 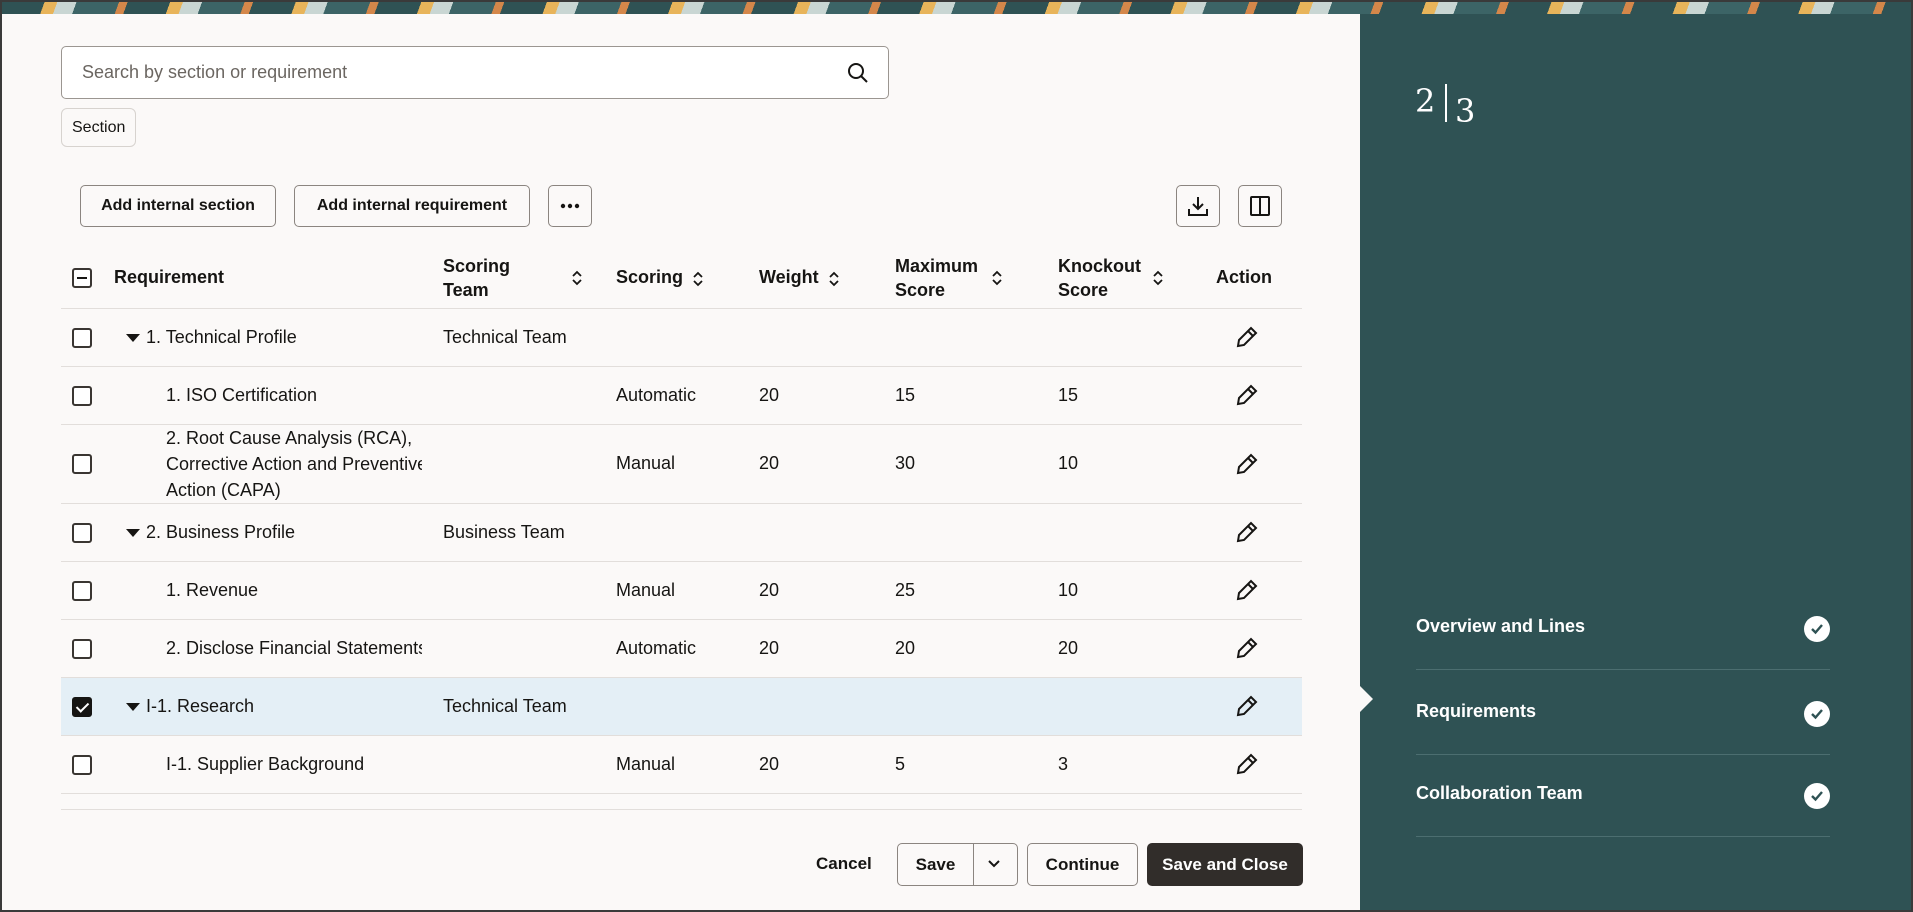 I want to click on row-max-score: 30, so click(x=976, y=464).